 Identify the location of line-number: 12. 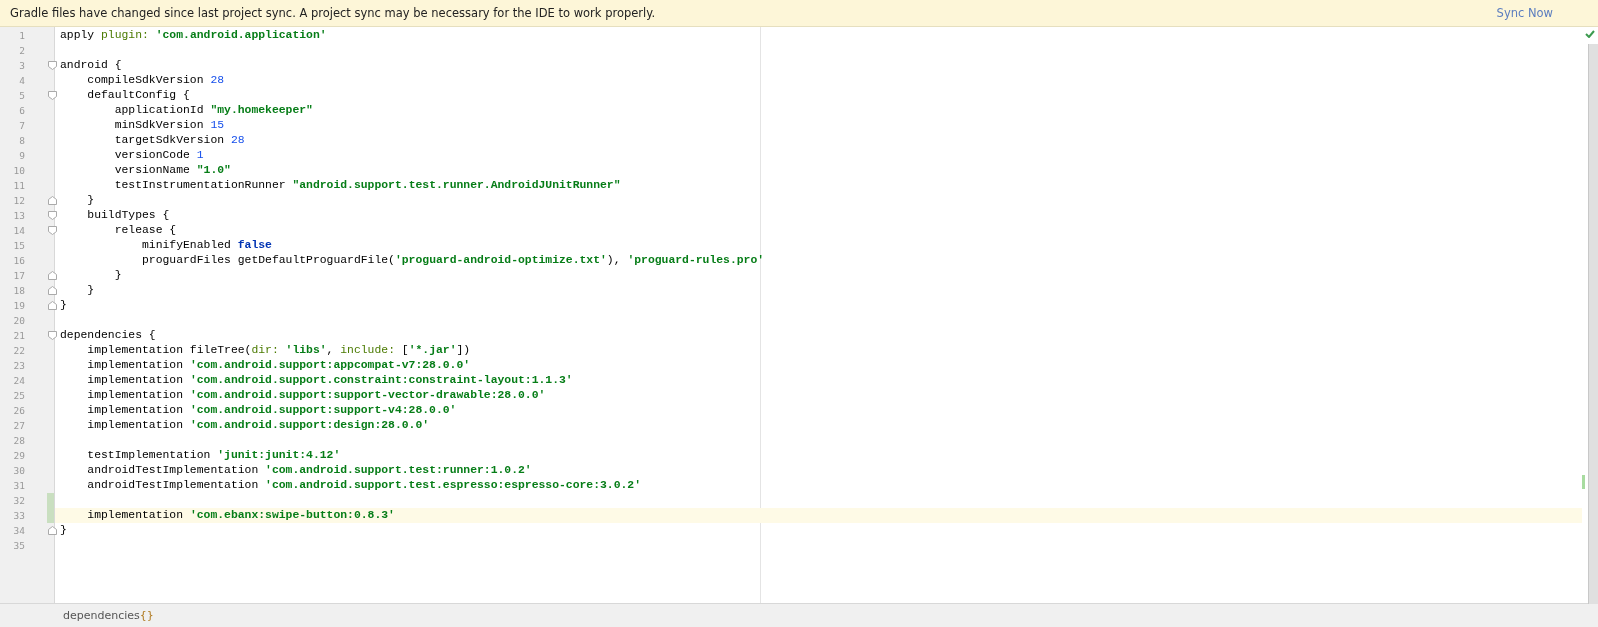
(19, 200).